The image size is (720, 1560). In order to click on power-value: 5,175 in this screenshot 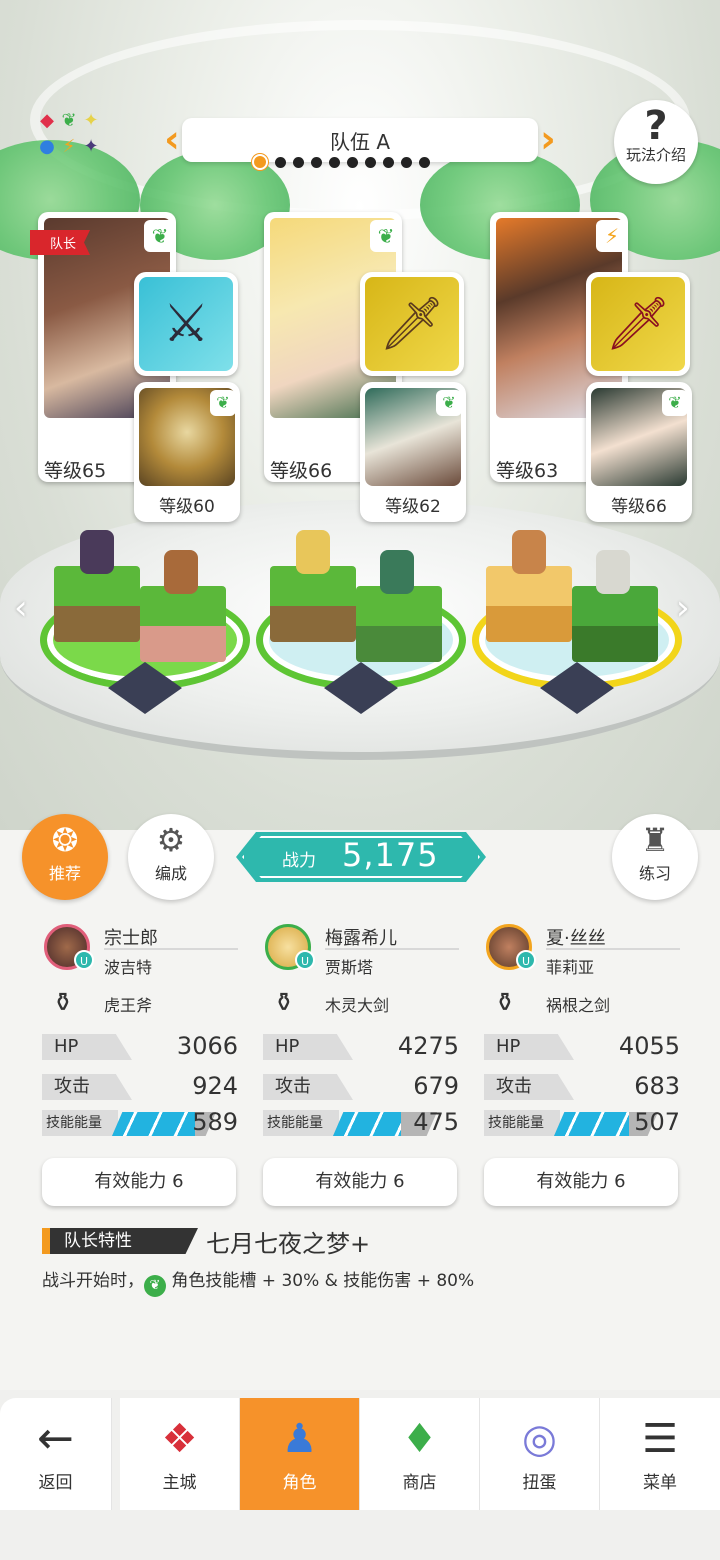, I will do `click(390, 855)`.